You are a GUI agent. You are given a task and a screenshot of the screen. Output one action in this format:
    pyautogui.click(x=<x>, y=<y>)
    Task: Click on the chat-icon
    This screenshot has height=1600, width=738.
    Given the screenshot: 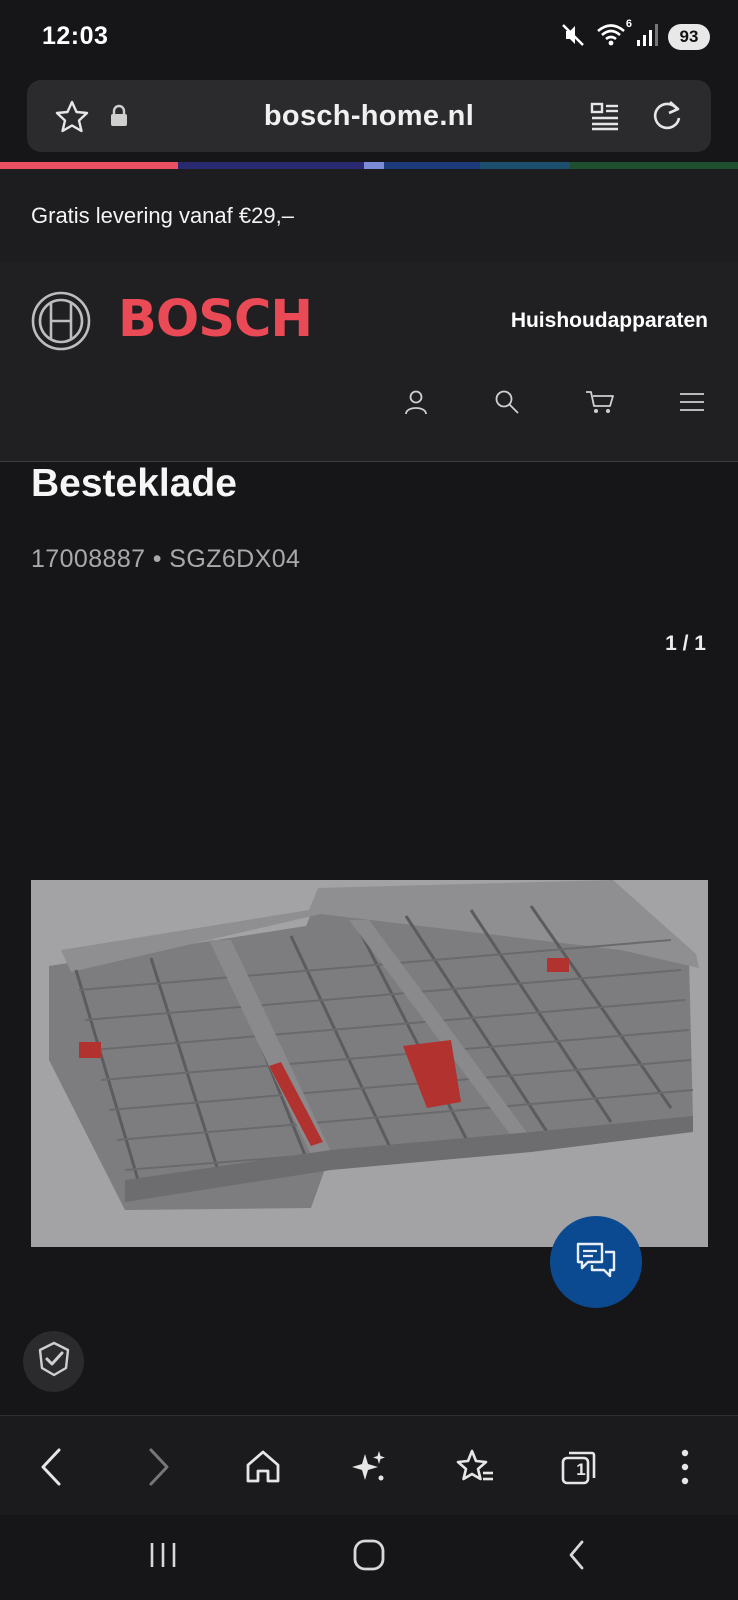 What is the action you would take?
    pyautogui.click(x=596, y=1262)
    